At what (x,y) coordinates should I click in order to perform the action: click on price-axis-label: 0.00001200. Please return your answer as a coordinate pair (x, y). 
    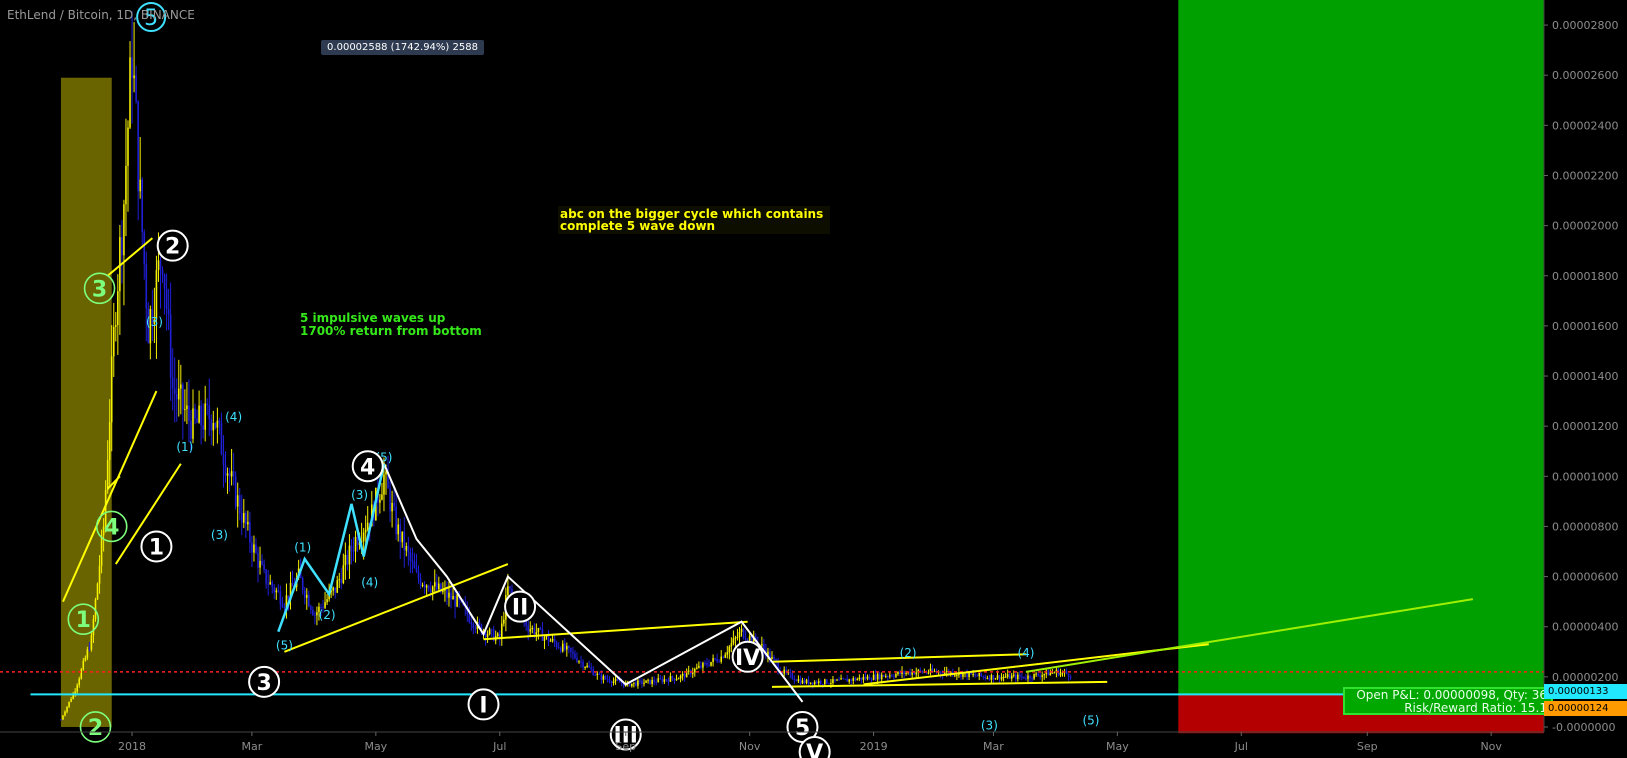
    Looking at the image, I should click on (1585, 426).